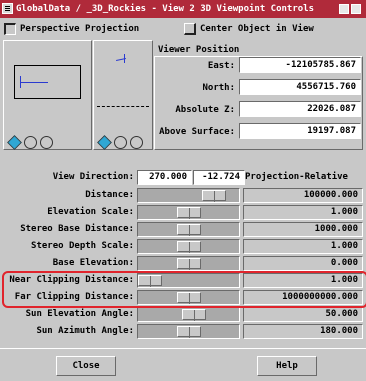 Image resolution: width=366 pixels, height=381 pixels. What do you see at coordinates (77, 229) in the screenshot?
I see `stereo-base-distance-label: Stereo Base Distance:` at bounding box center [77, 229].